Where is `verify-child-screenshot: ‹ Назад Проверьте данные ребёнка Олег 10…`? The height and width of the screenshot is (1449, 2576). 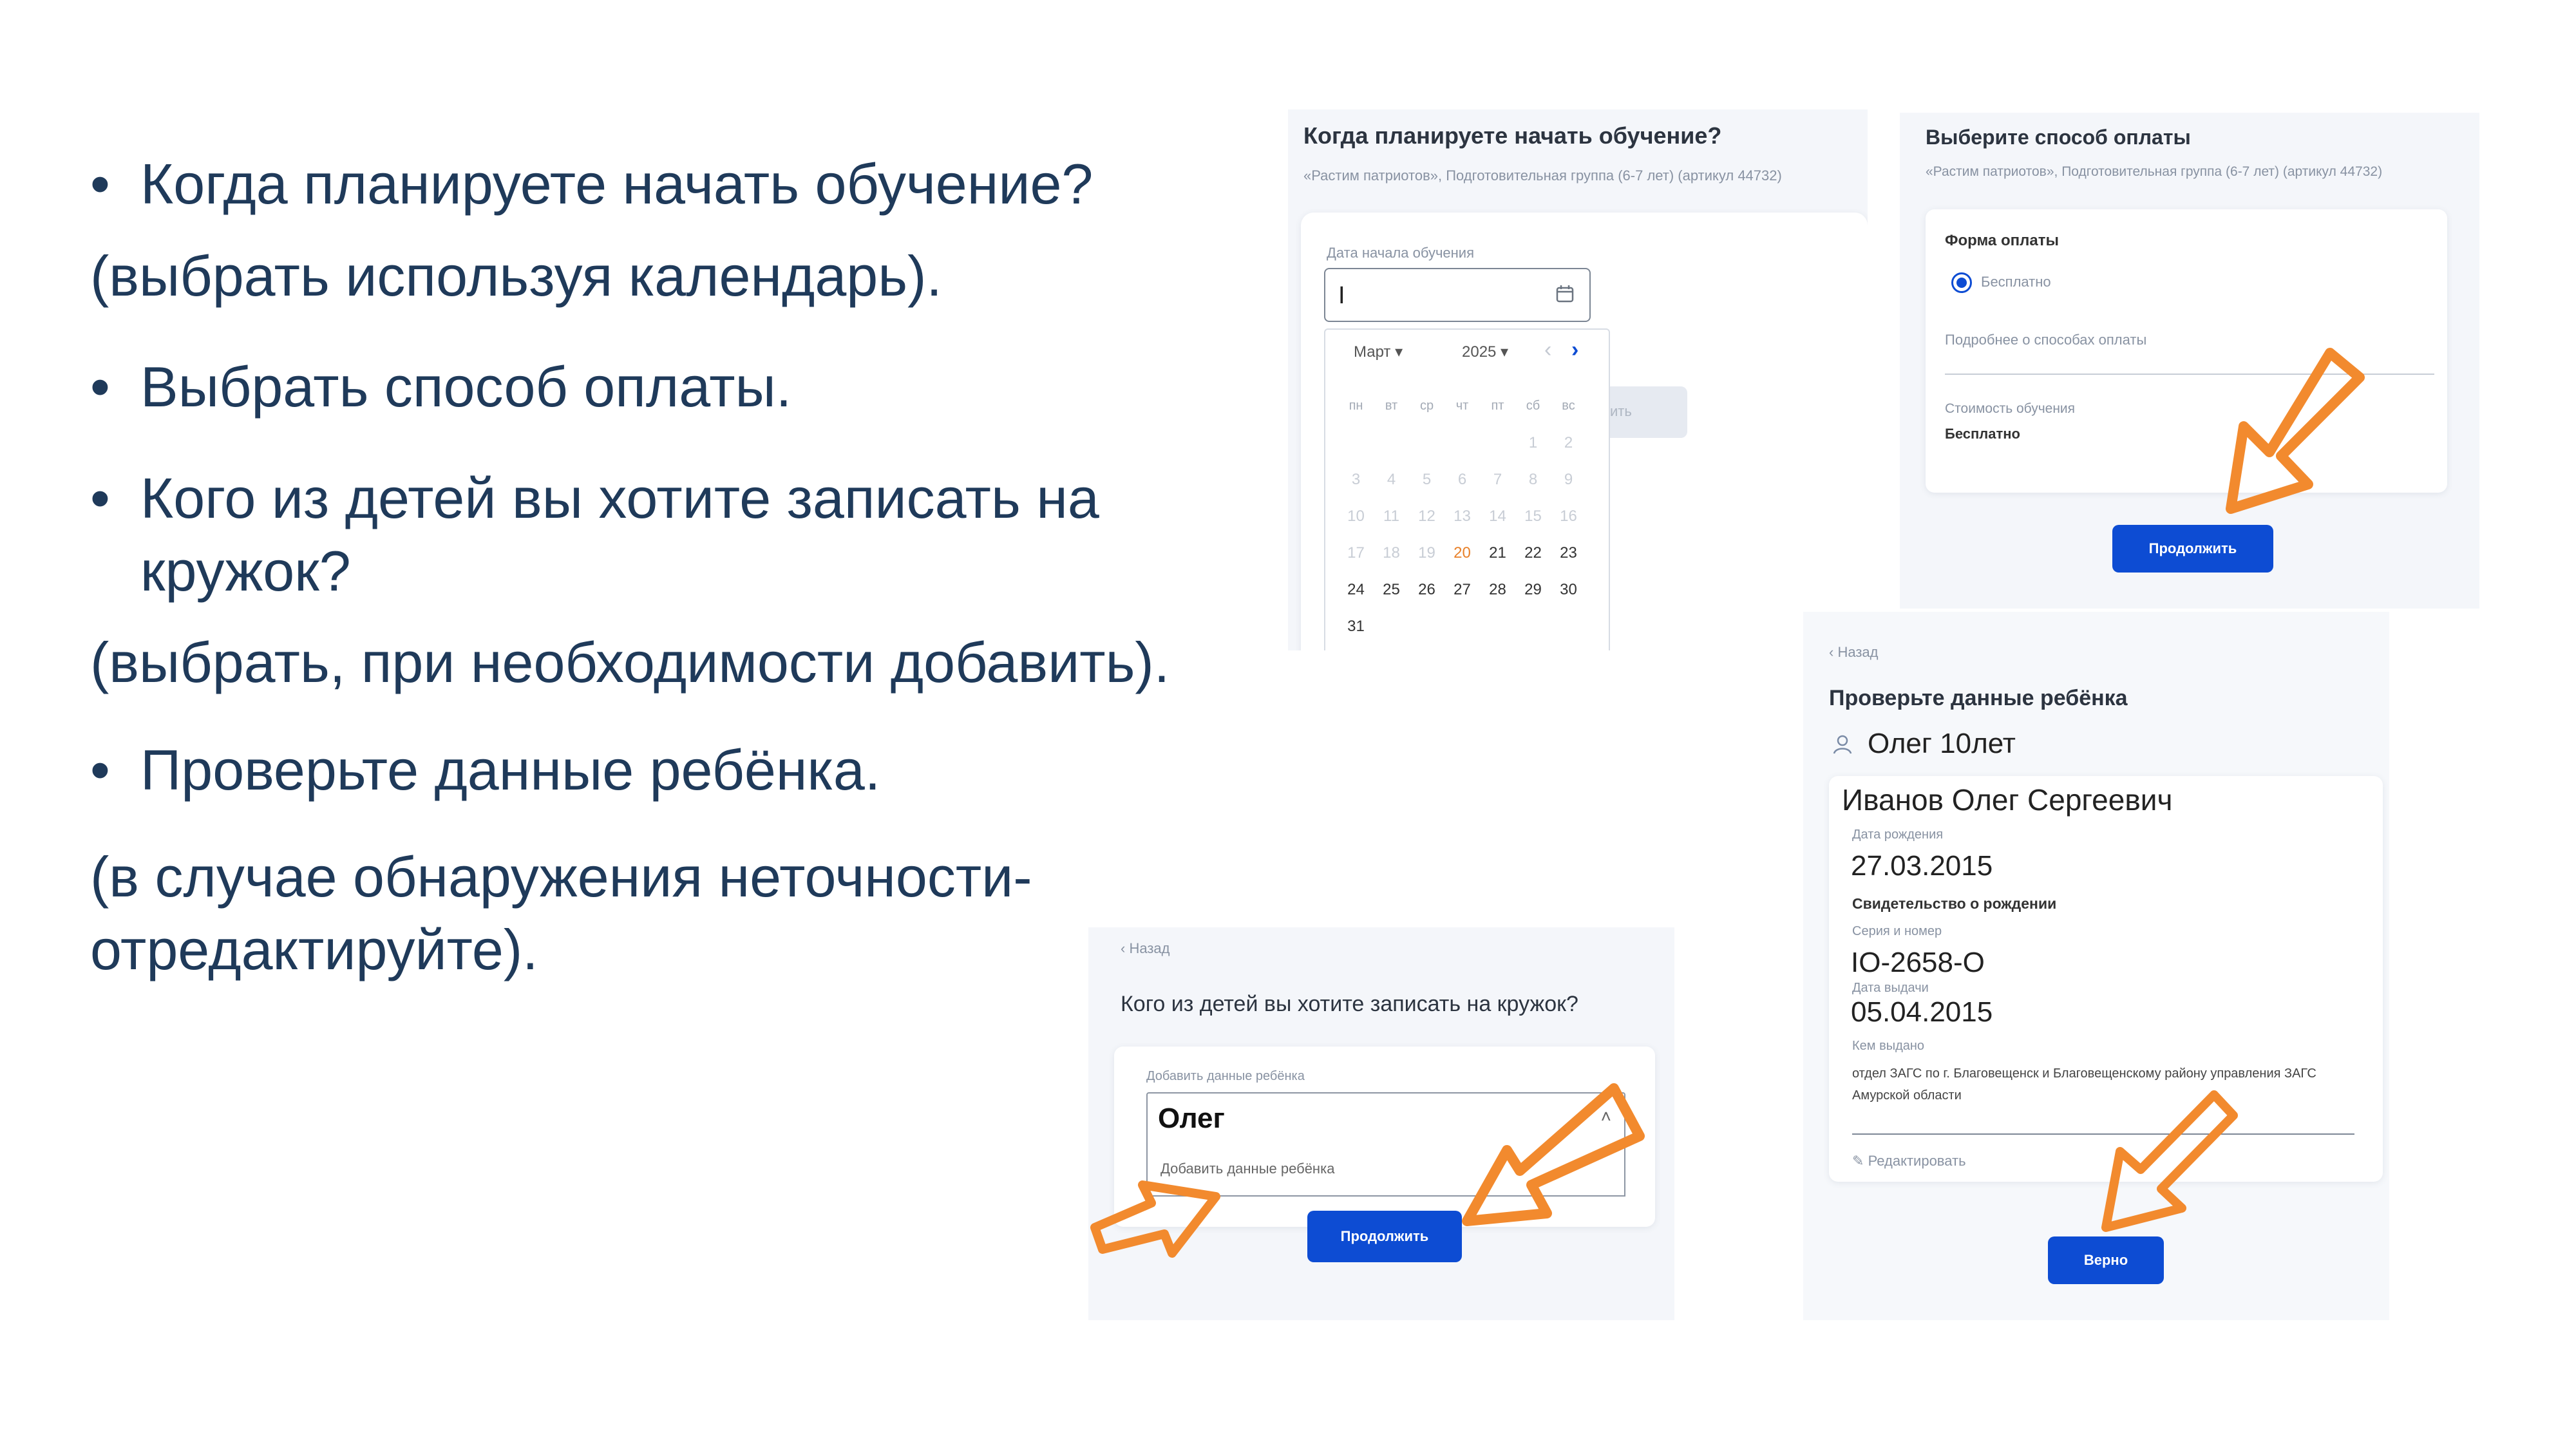 verify-child-screenshot: ‹ Назад Проверьте данные ребёнка Олег 10… is located at coordinates (2096, 966).